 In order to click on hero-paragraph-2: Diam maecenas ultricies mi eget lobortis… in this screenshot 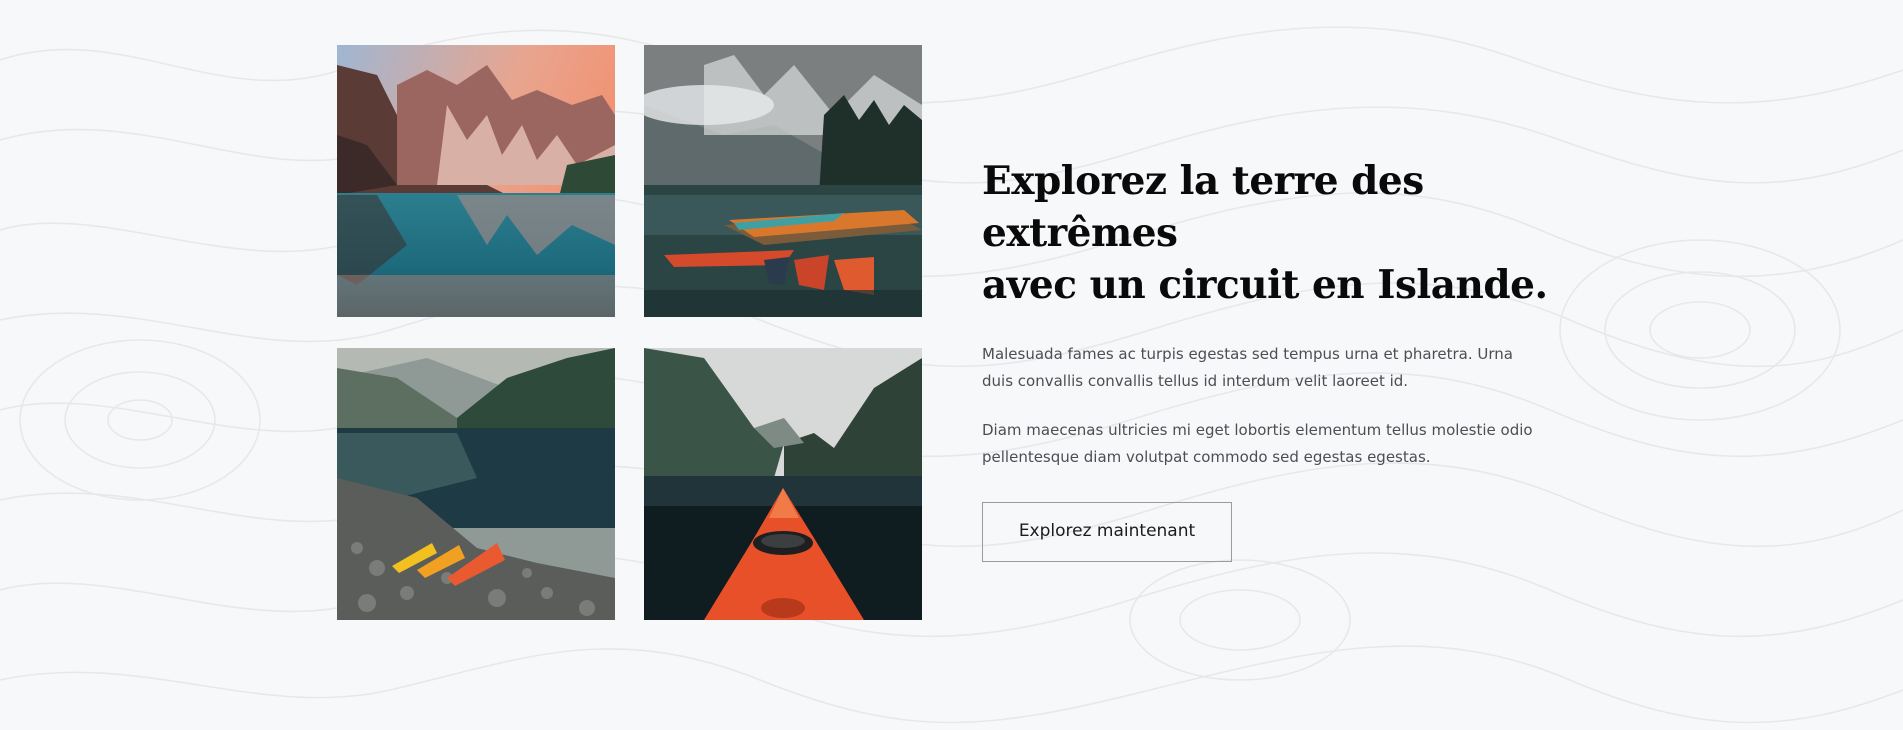, I will do `click(1257, 443)`.